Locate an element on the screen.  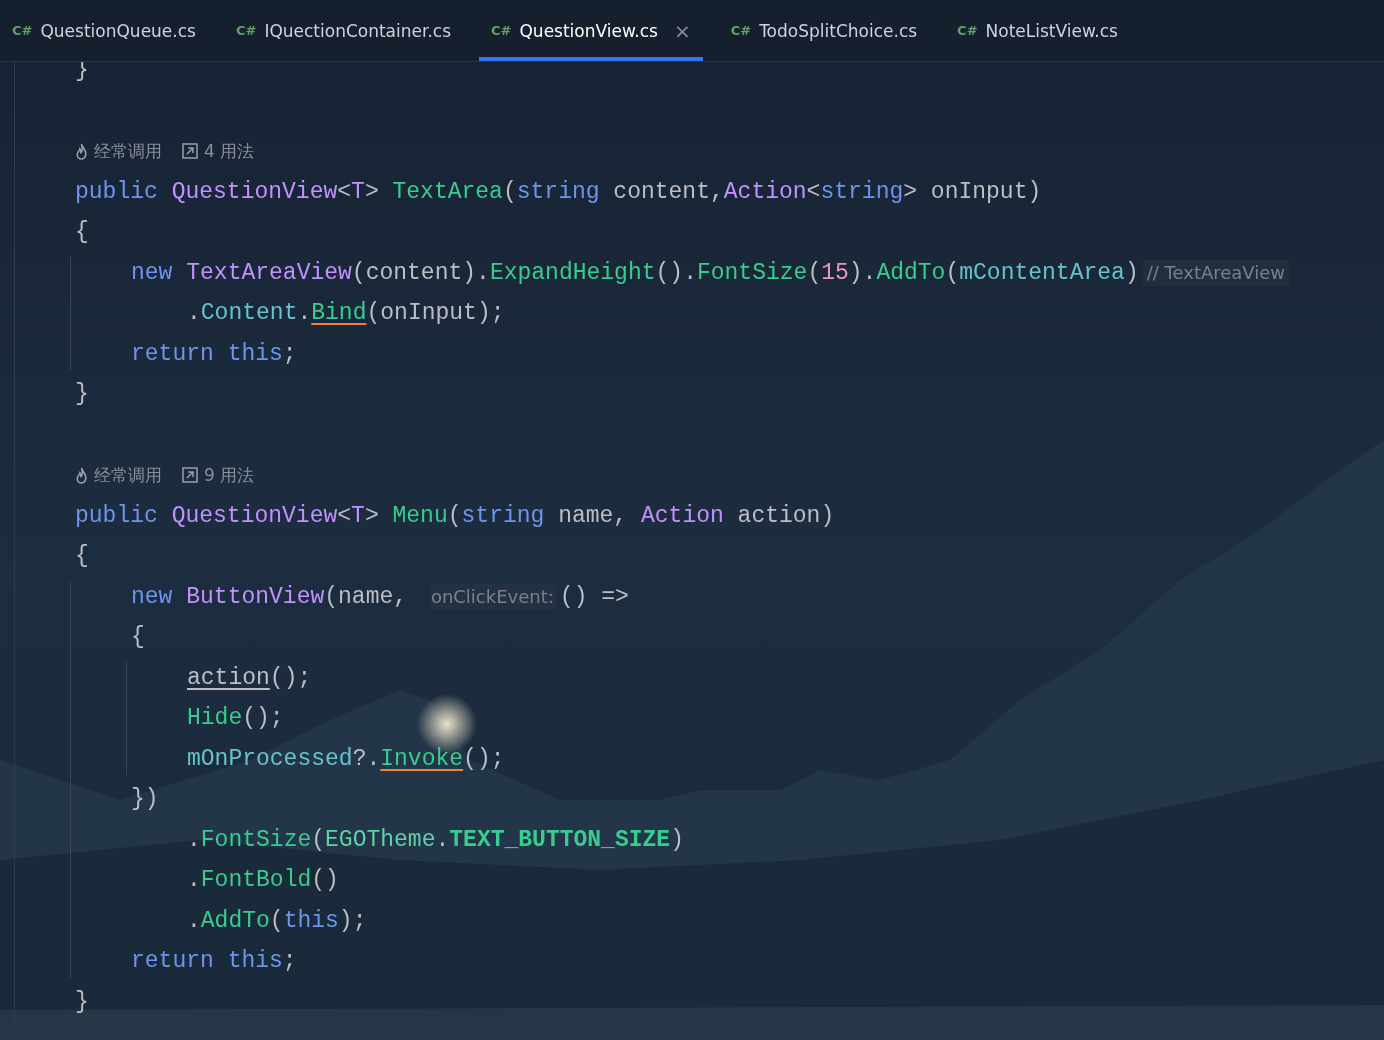
method-name: ExpandHeight is located at coordinates (572, 272).